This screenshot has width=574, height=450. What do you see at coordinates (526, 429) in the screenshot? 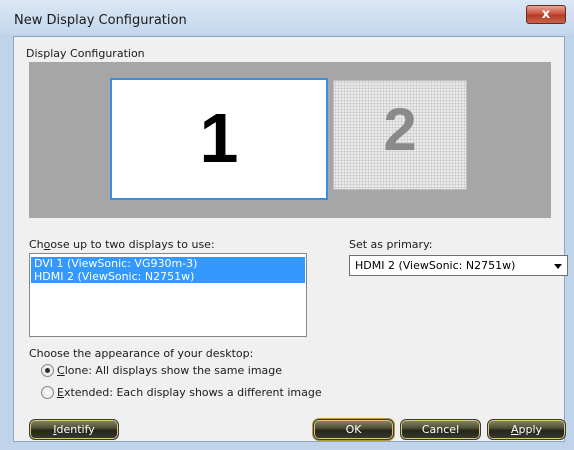
I see `apply-button: Apply` at bounding box center [526, 429].